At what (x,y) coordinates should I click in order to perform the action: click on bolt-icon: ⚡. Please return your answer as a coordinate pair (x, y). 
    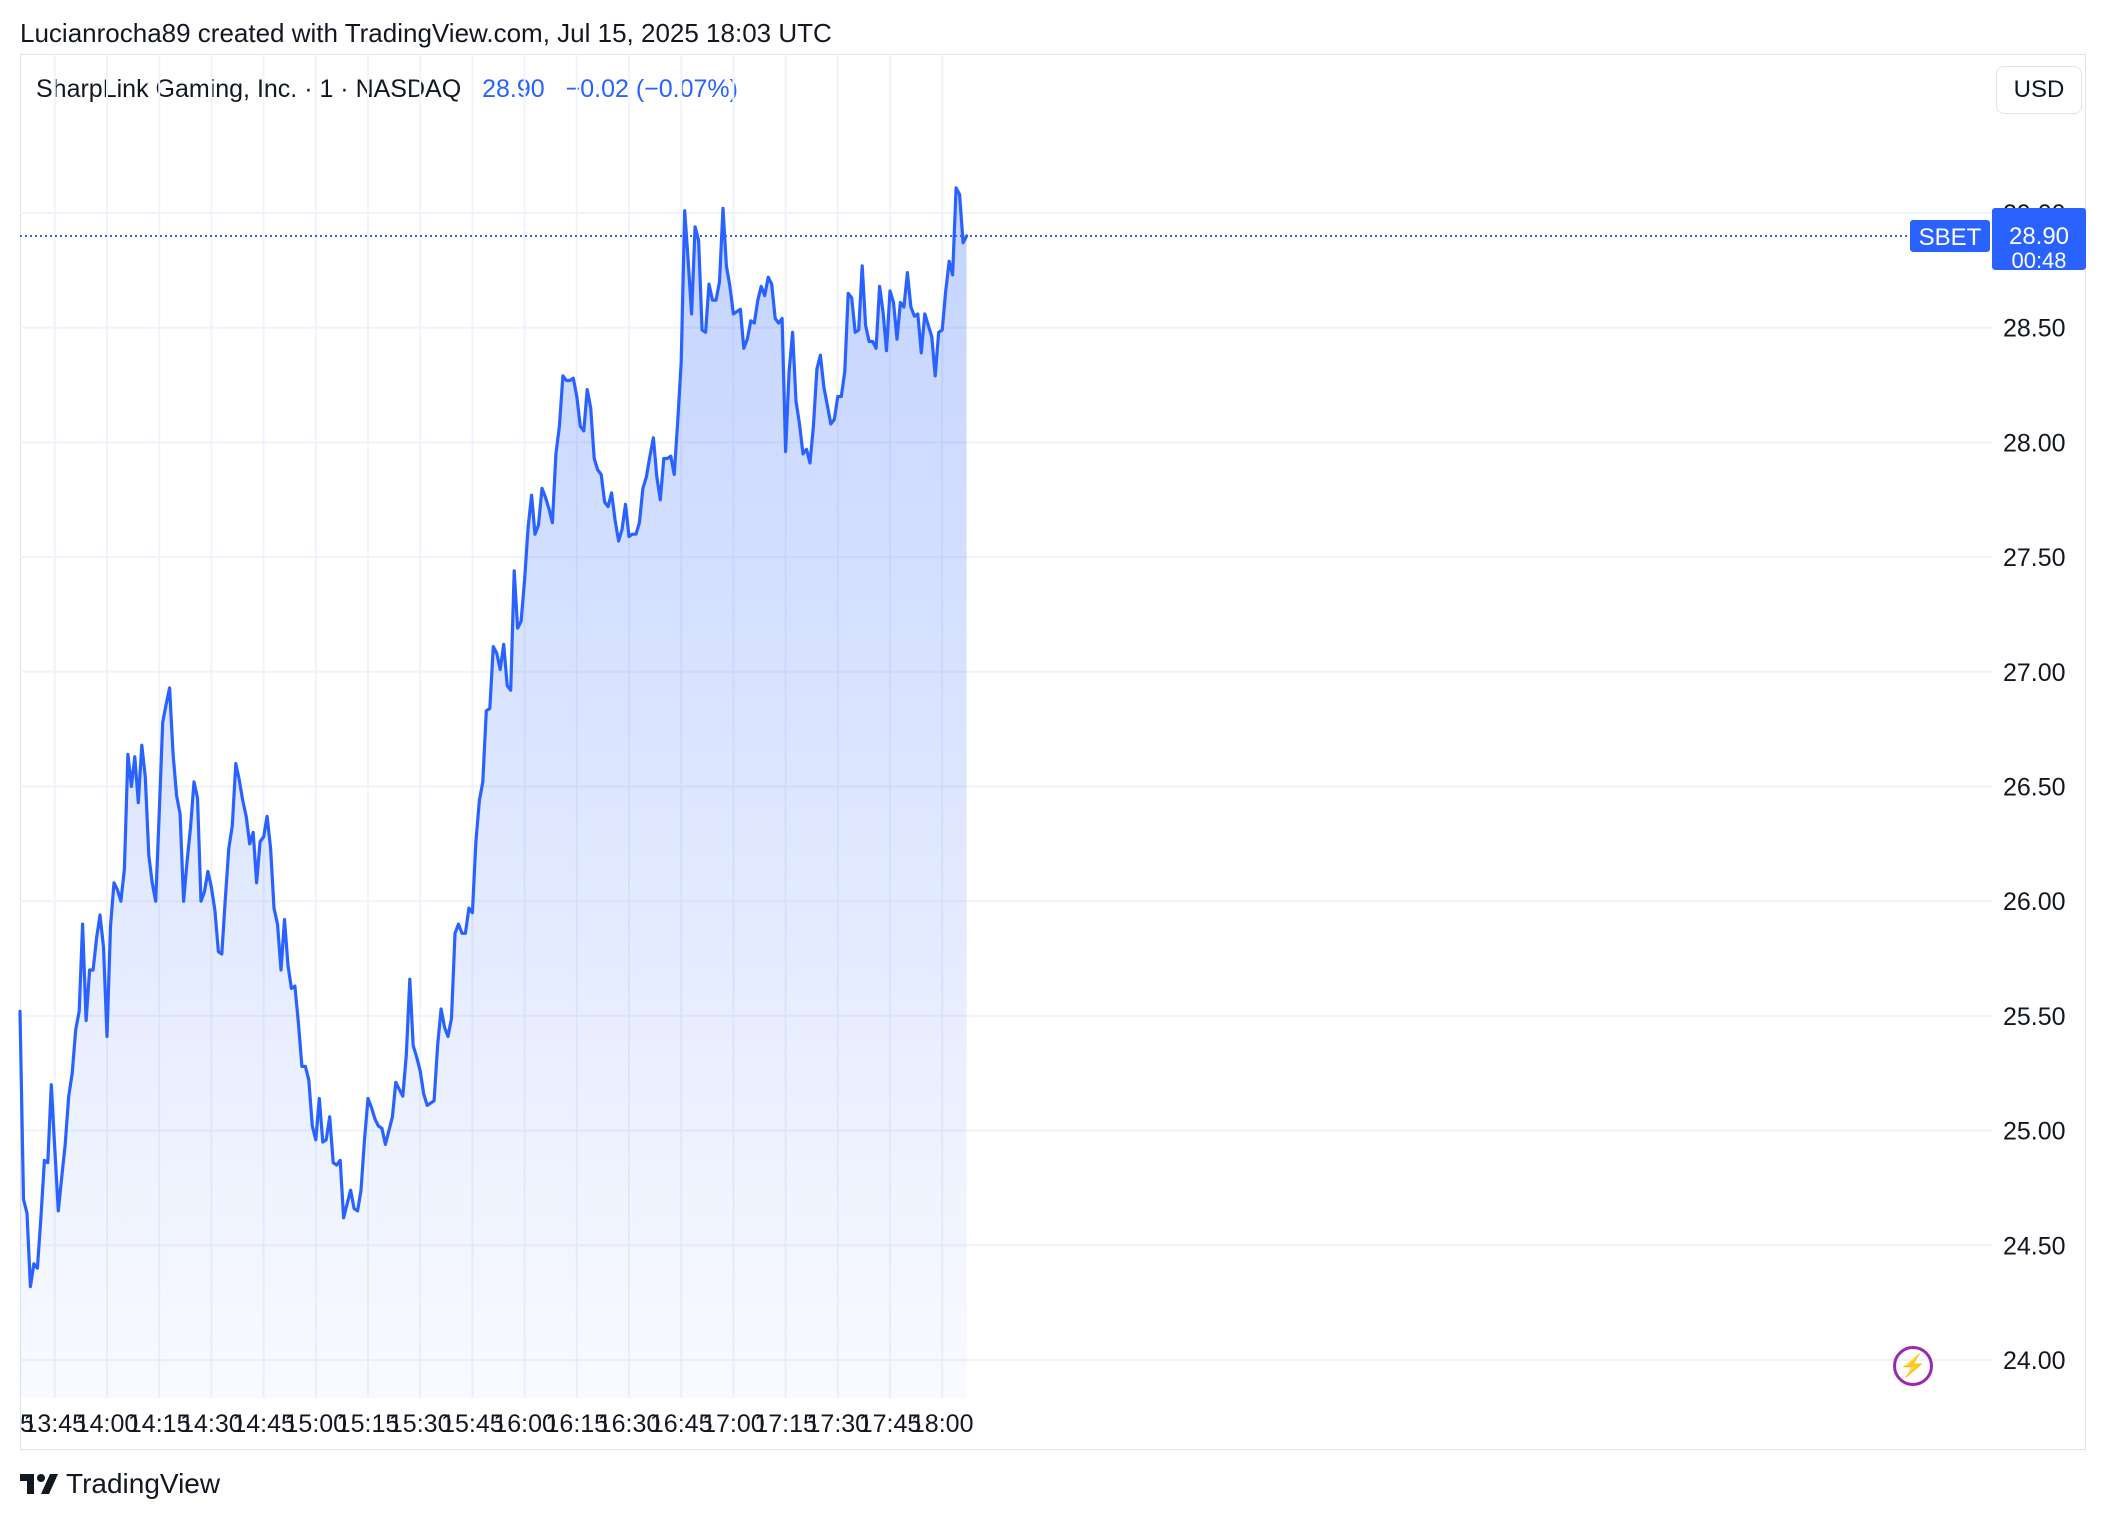
    Looking at the image, I should click on (1913, 1366).